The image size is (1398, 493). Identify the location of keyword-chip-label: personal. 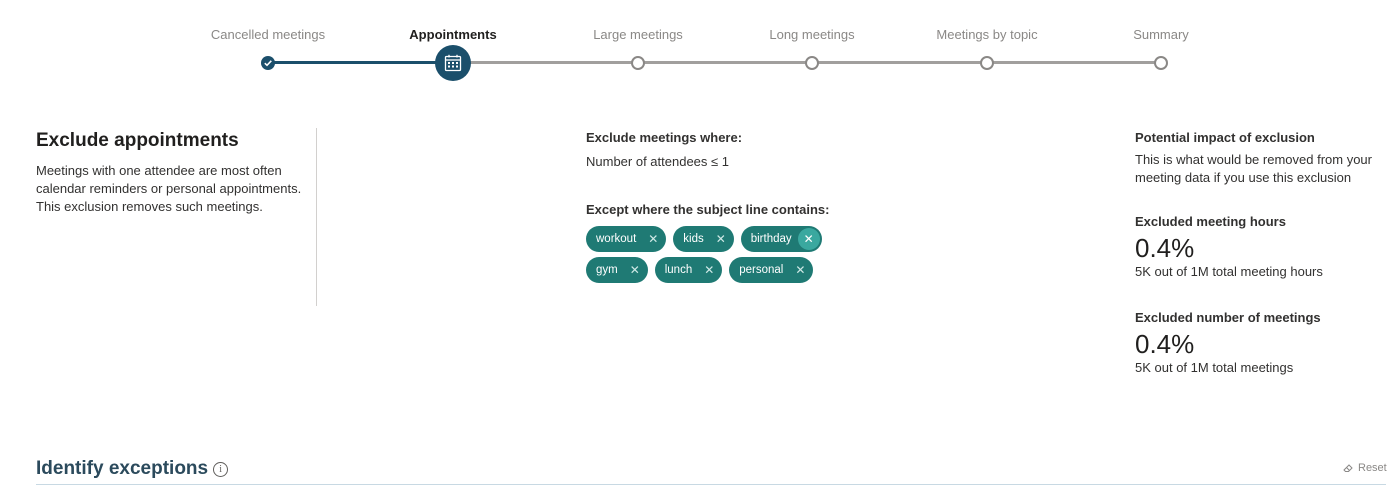
(761, 270).